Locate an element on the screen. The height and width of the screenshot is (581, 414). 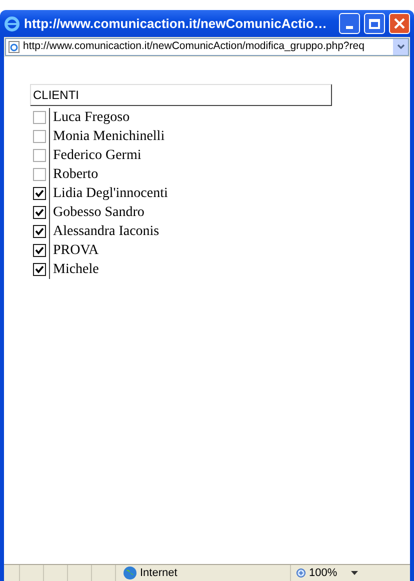
table-header: CLIENTI is located at coordinates (181, 95).